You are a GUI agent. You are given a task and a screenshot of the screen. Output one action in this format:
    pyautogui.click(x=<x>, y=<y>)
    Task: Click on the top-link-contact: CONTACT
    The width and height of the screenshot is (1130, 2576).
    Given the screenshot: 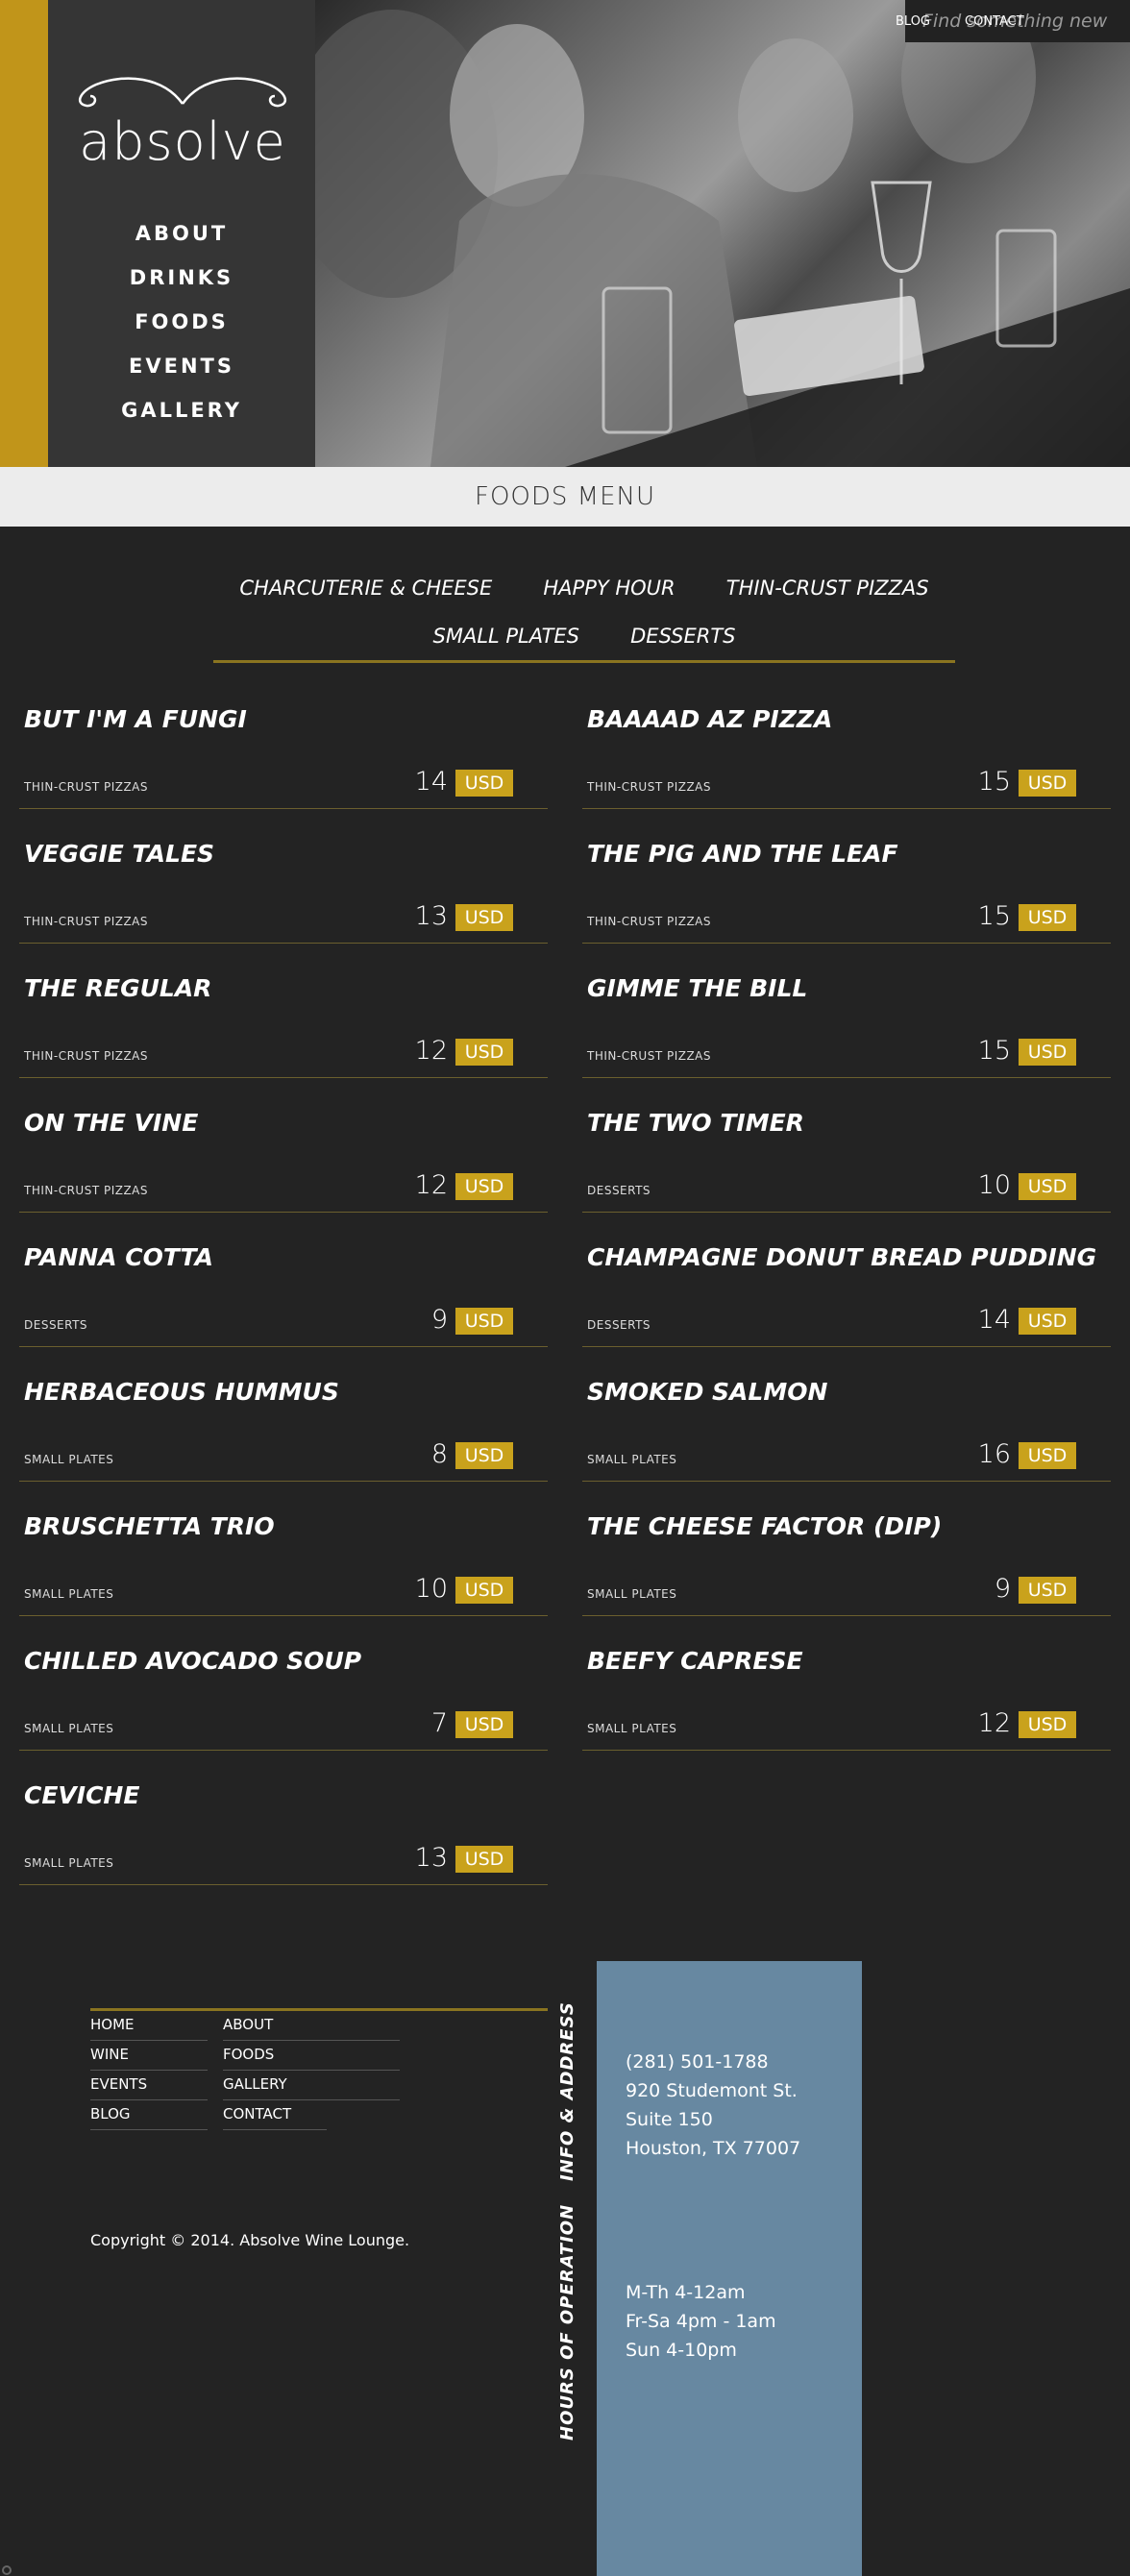 What is the action you would take?
    pyautogui.click(x=994, y=21)
    